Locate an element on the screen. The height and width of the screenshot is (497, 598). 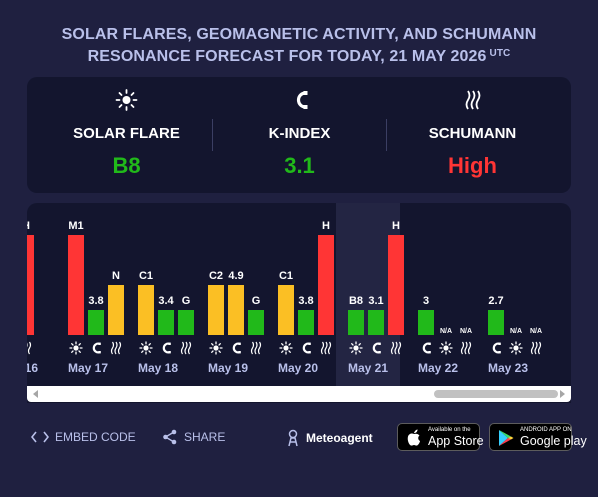
meteoagent-link: Meteoagent is located at coordinates (329, 438).